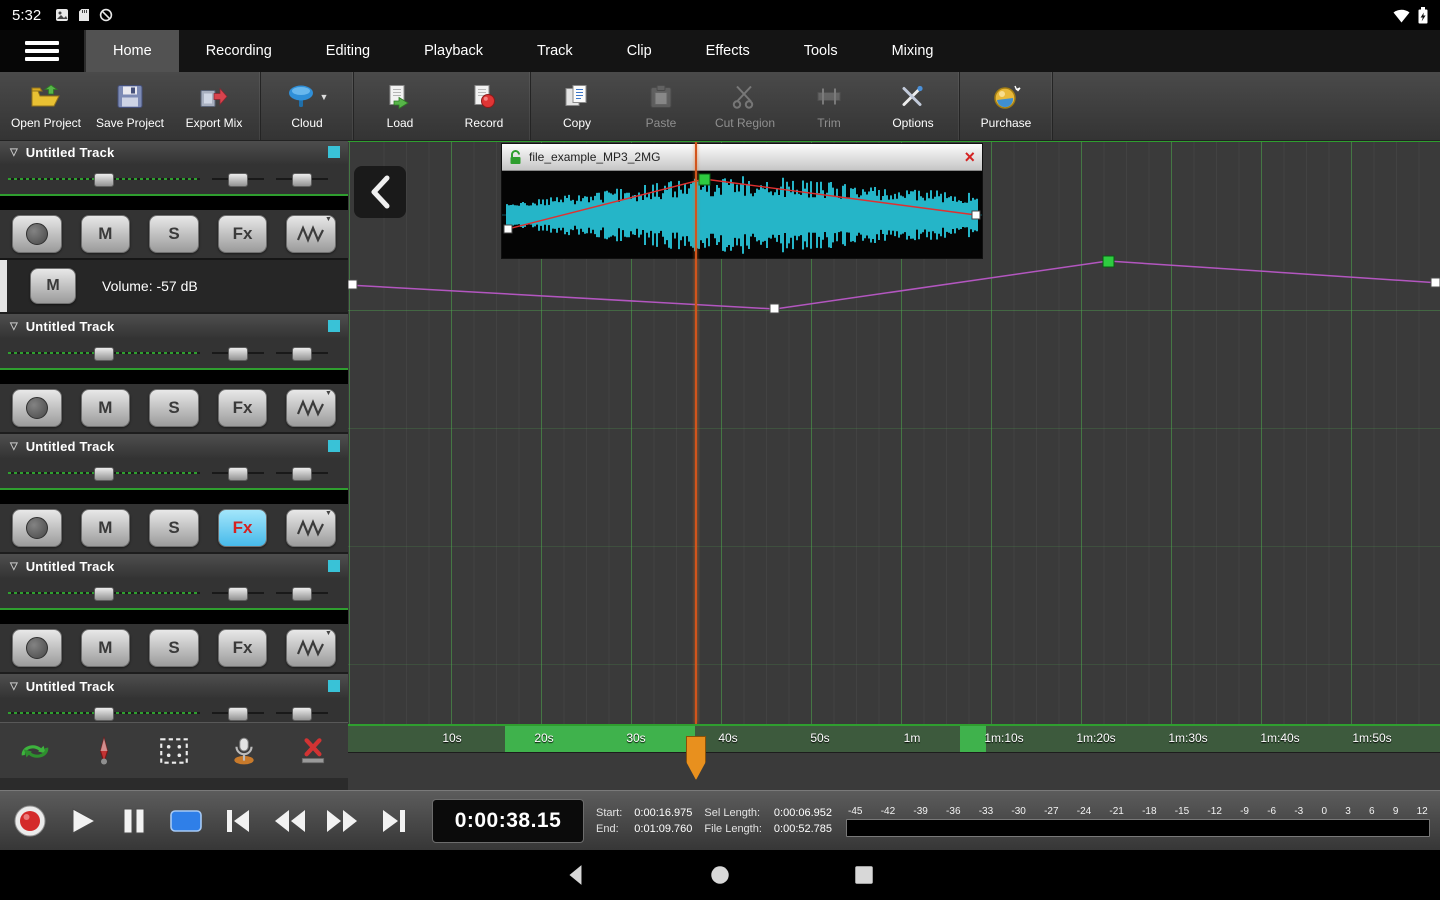  I want to click on tab-playback: Playback, so click(453, 51).